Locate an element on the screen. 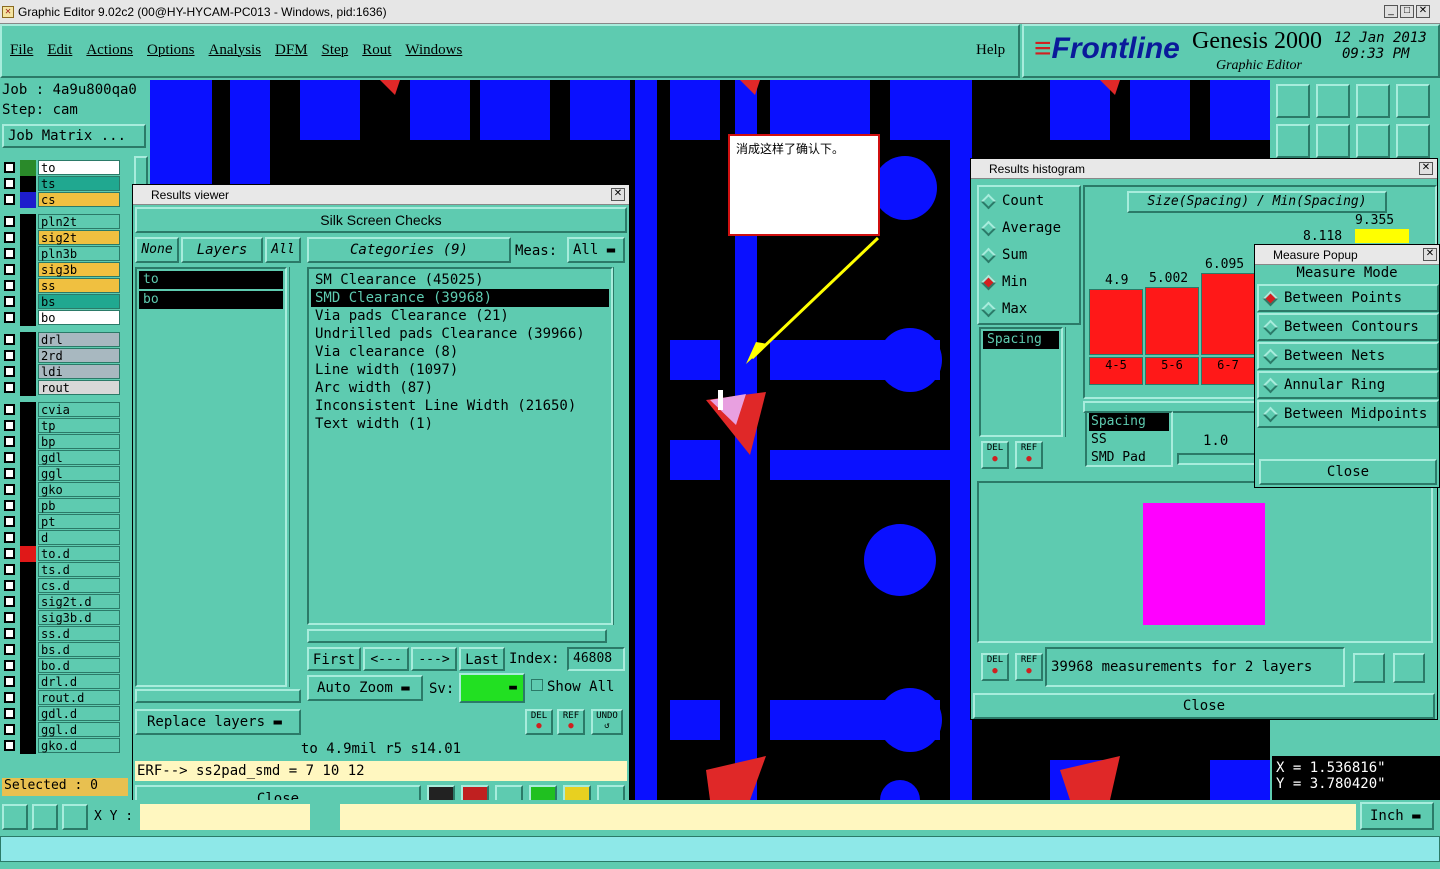 This screenshot has width=1440, height=869. layer-row: bo.d is located at coordinates (61, 666).